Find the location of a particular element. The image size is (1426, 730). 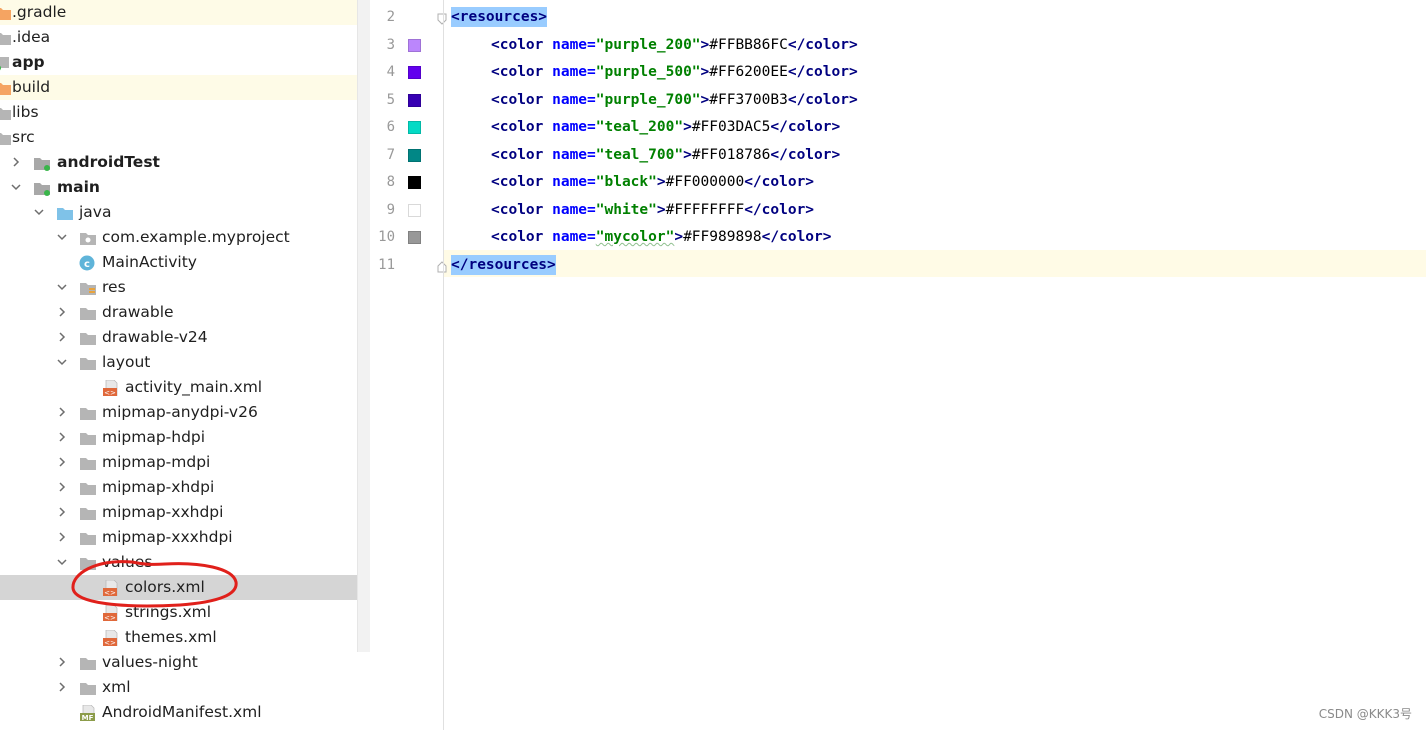

tree-item-mipmap-anydpi-v26: mipmap-anydpi-v26 is located at coordinates (178, 412).